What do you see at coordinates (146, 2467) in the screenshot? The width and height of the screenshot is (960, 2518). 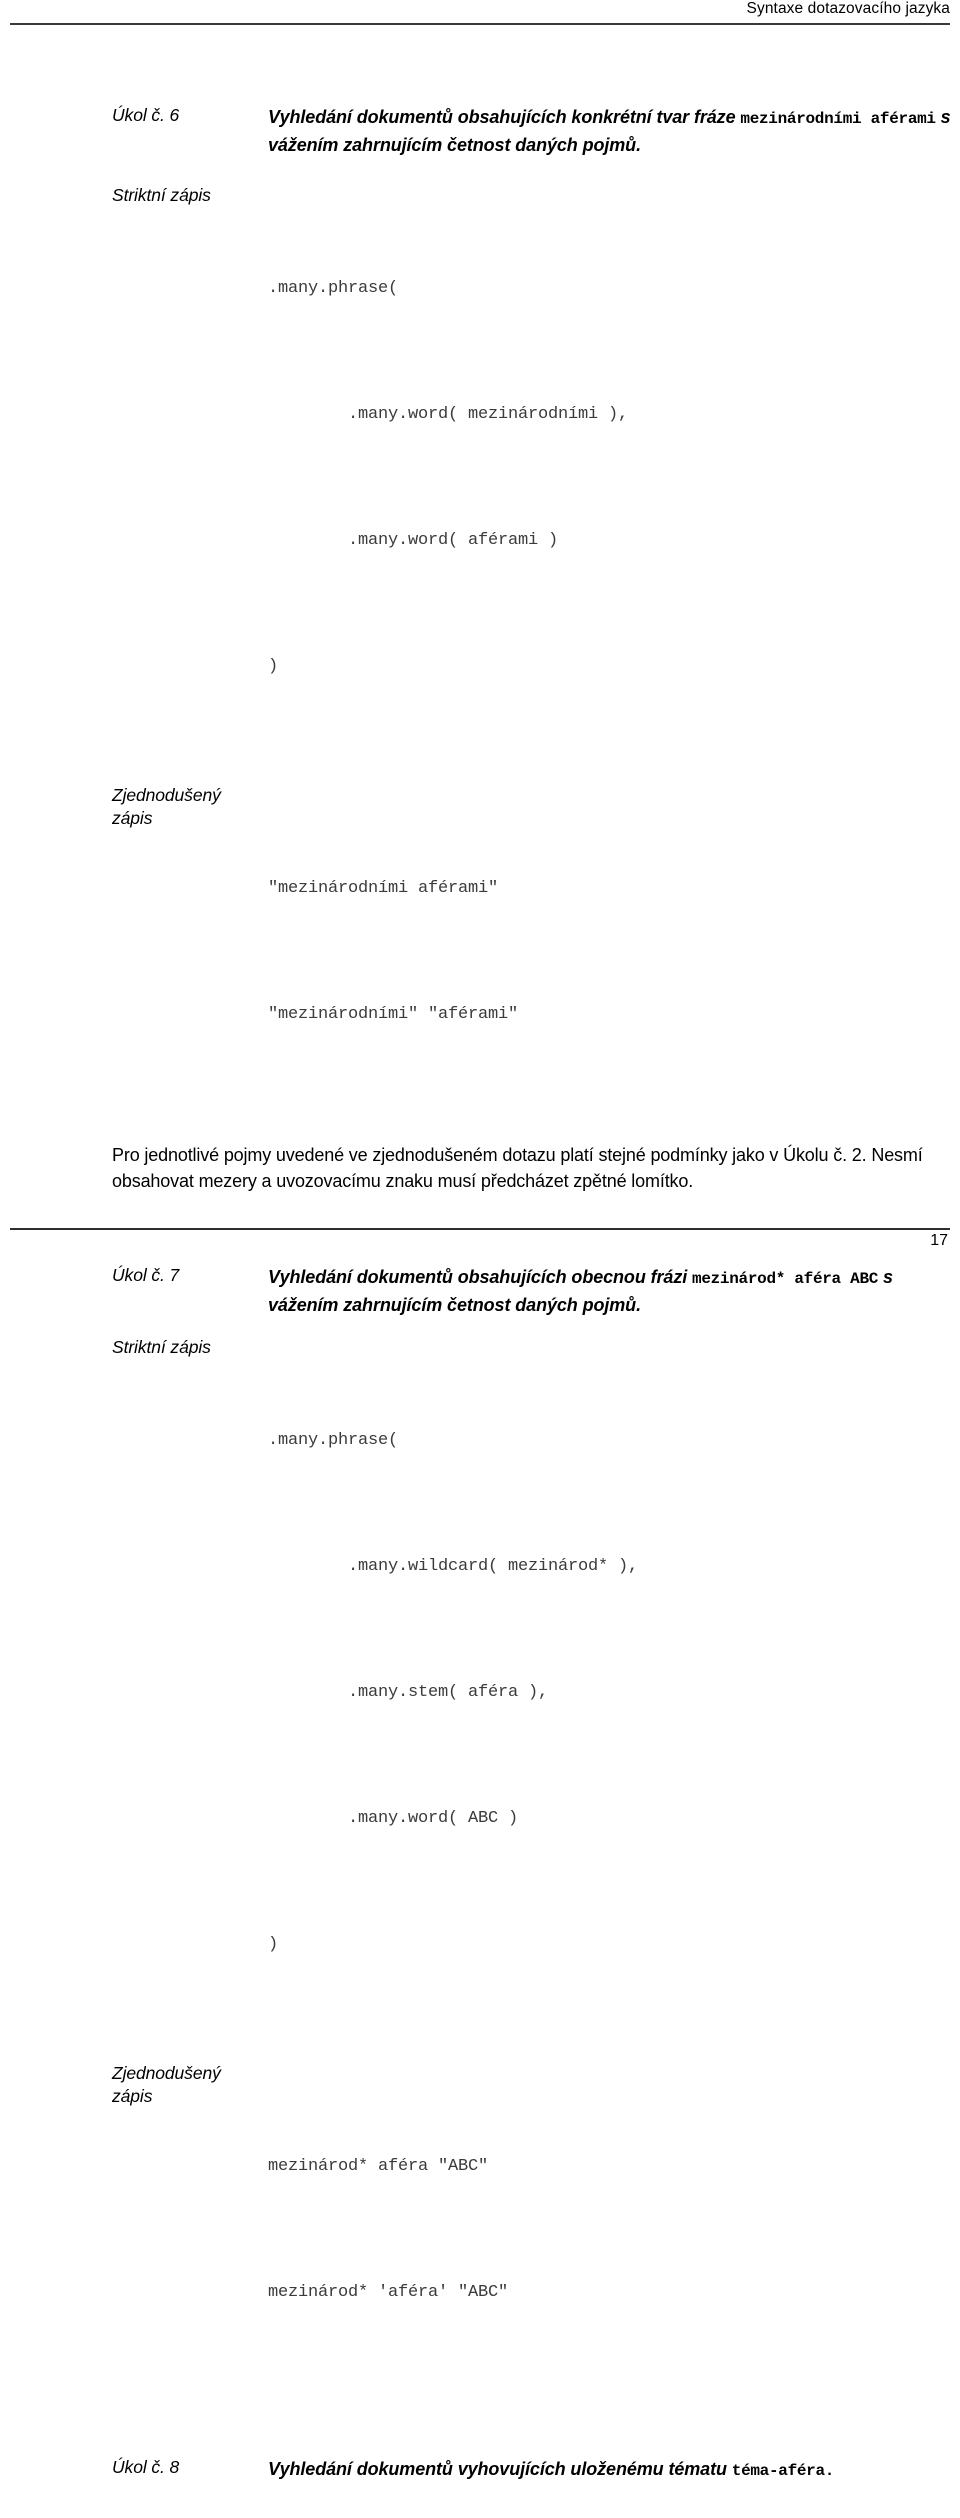 I see `task-8-number: Úkol č. 8` at bounding box center [146, 2467].